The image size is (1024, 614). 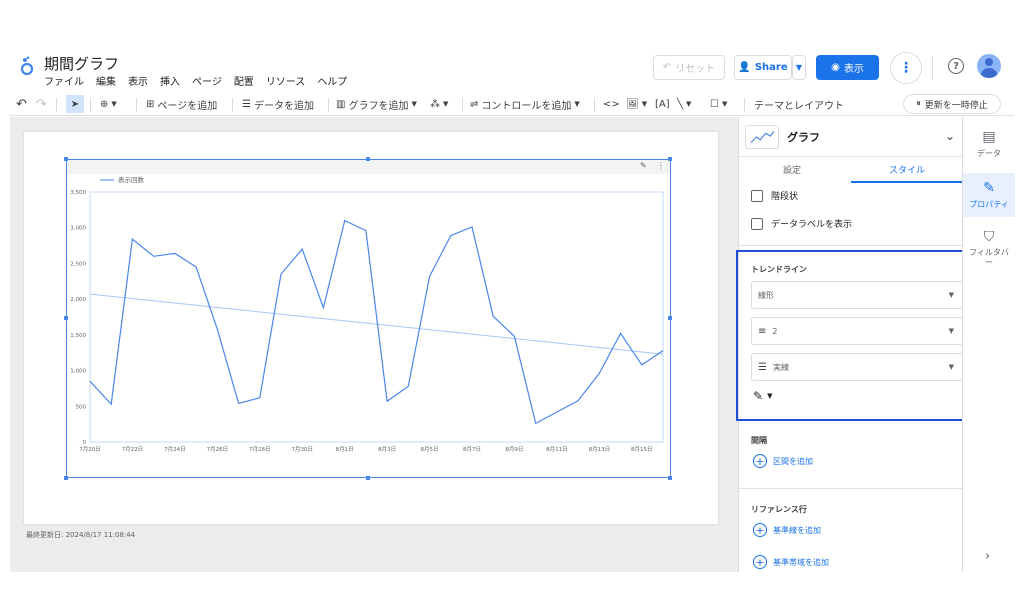 What do you see at coordinates (21, 104) in the screenshot?
I see `undo-icon: ↶` at bounding box center [21, 104].